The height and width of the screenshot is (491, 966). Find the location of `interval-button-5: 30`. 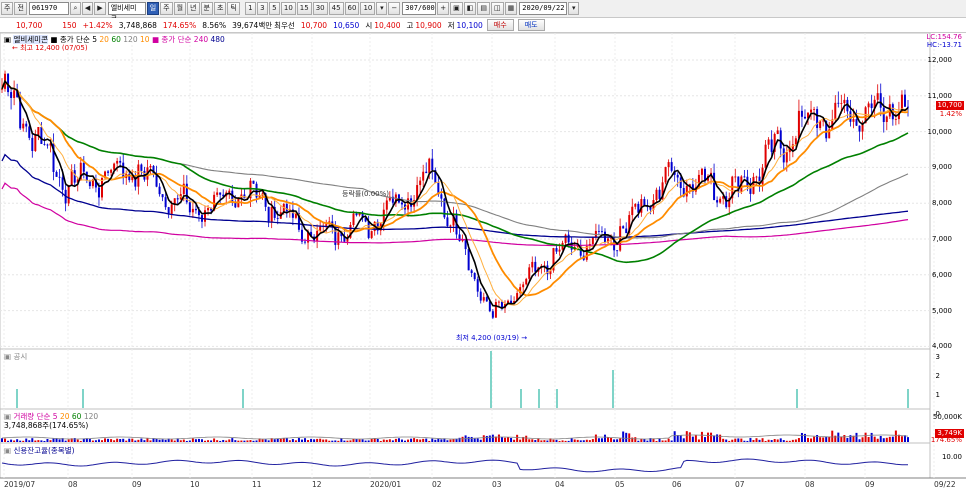

interval-button-5: 30 is located at coordinates (320, 8).